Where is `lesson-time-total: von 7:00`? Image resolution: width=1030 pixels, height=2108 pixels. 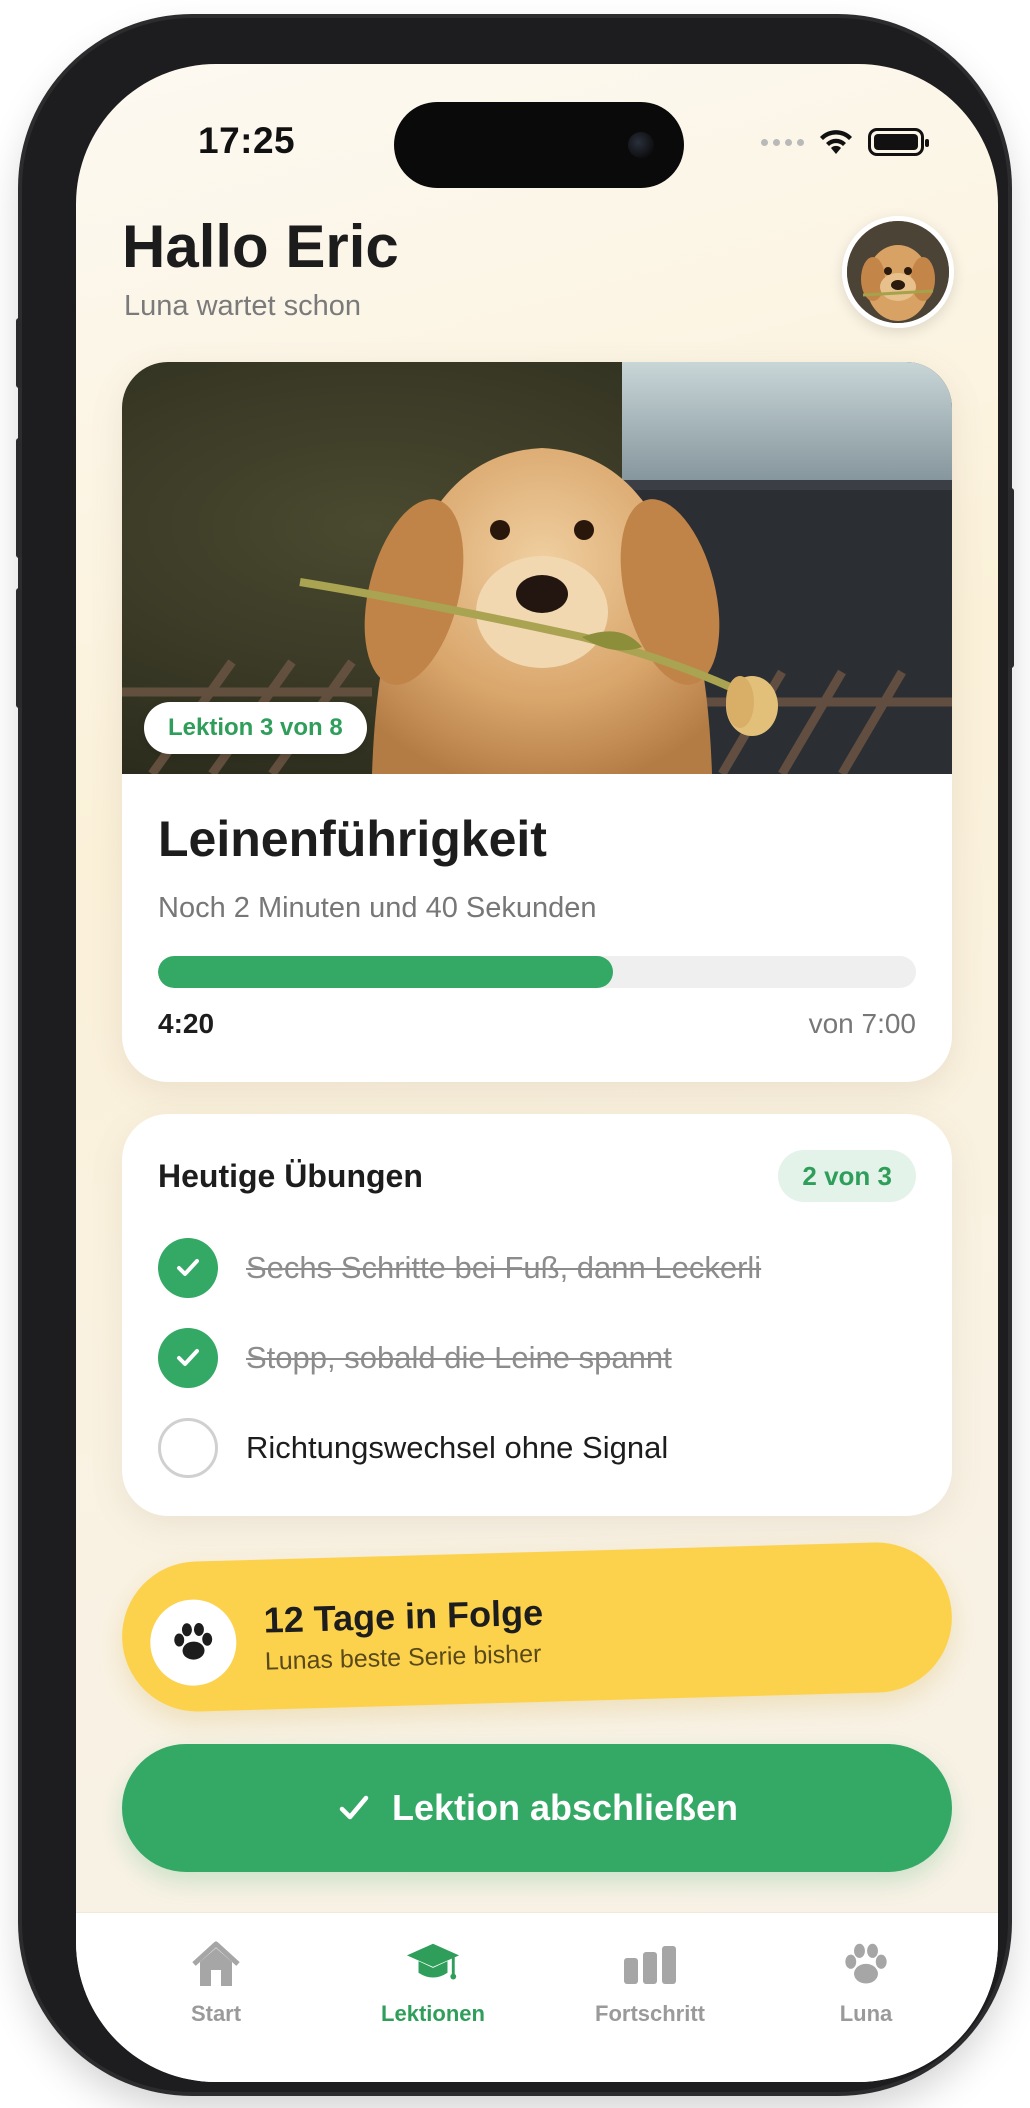 lesson-time-total: von 7:00 is located at coordinates (862, 1023).